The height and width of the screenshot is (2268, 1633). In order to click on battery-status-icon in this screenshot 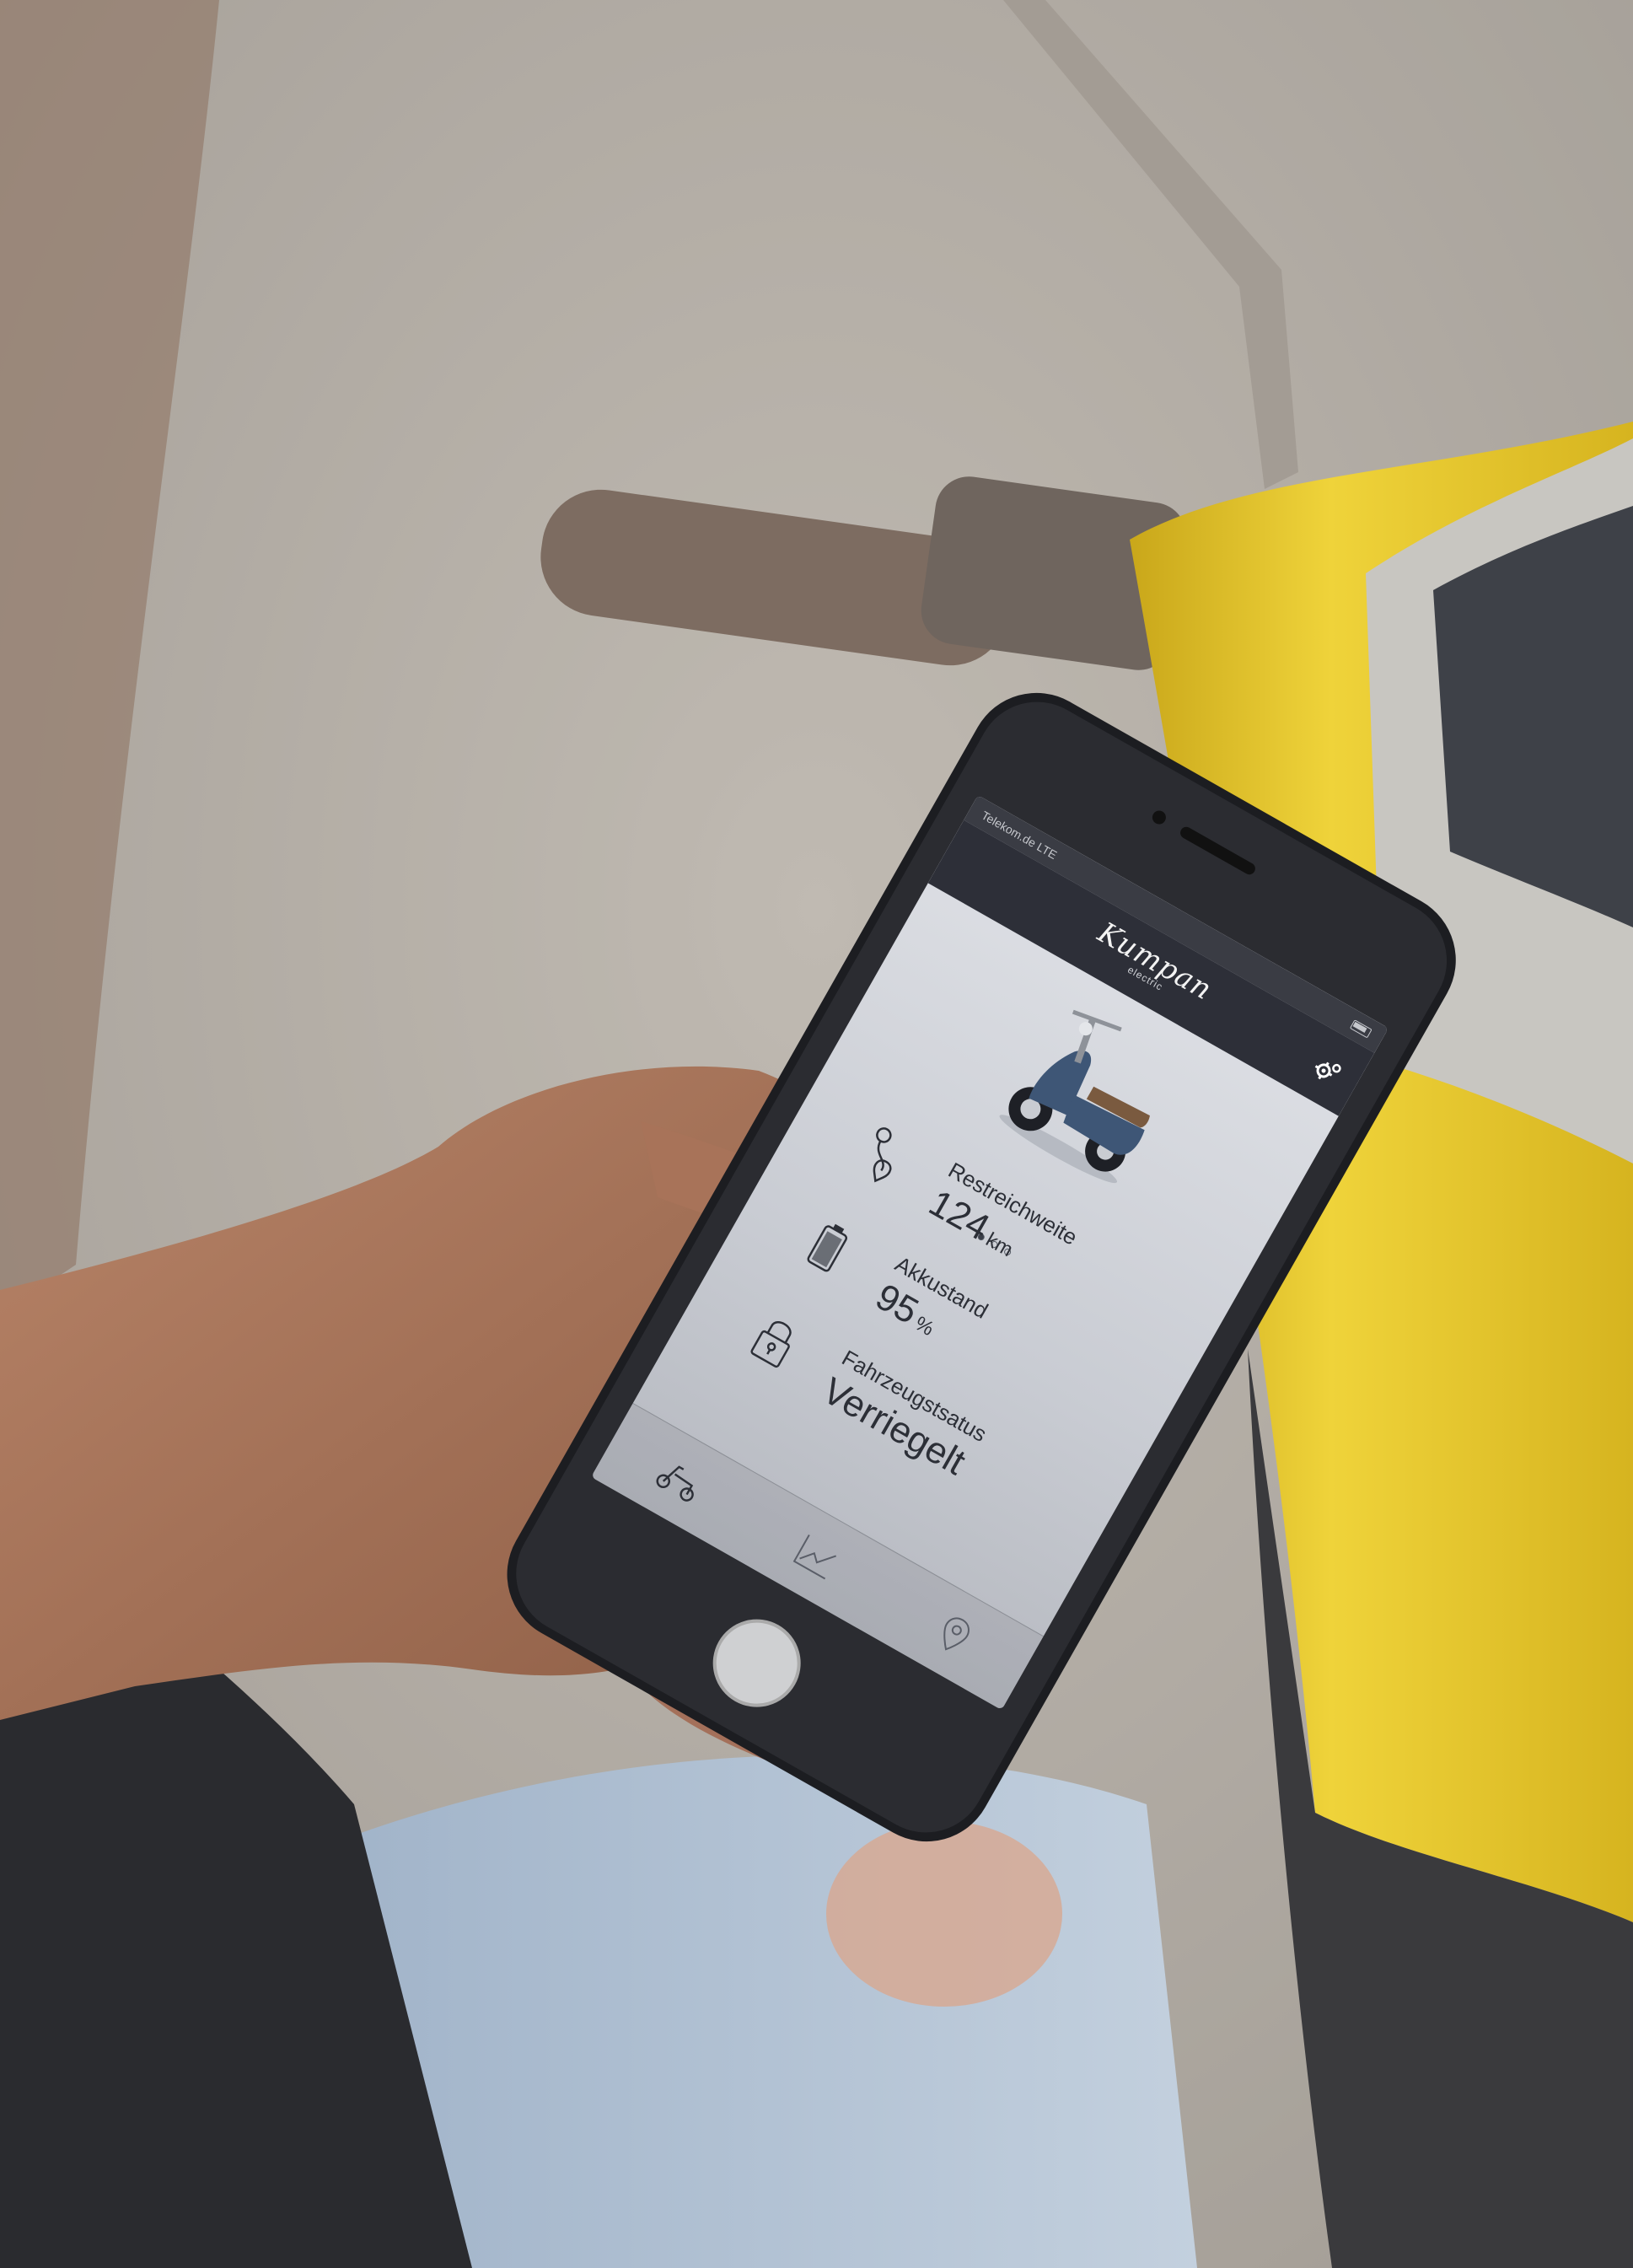, I will do `click(1360, 1029)`.